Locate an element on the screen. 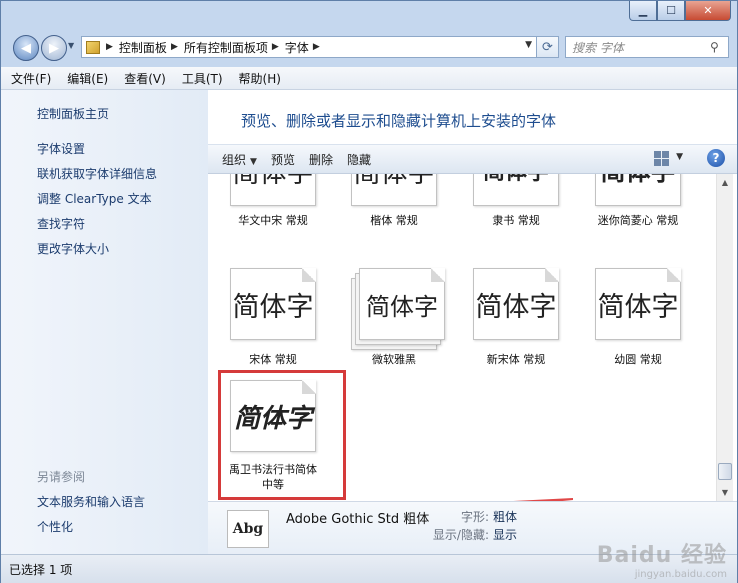  close-button: ✕ is located at coordinates (708, 11).